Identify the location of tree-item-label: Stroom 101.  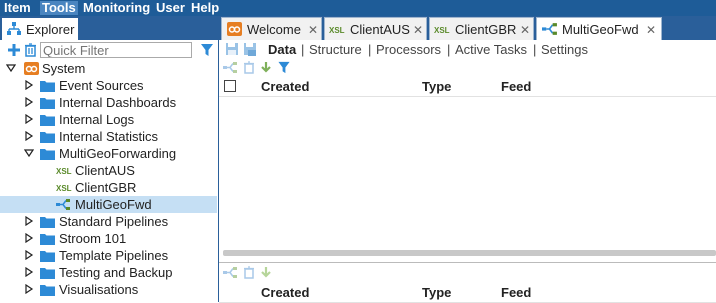
(93, 238).